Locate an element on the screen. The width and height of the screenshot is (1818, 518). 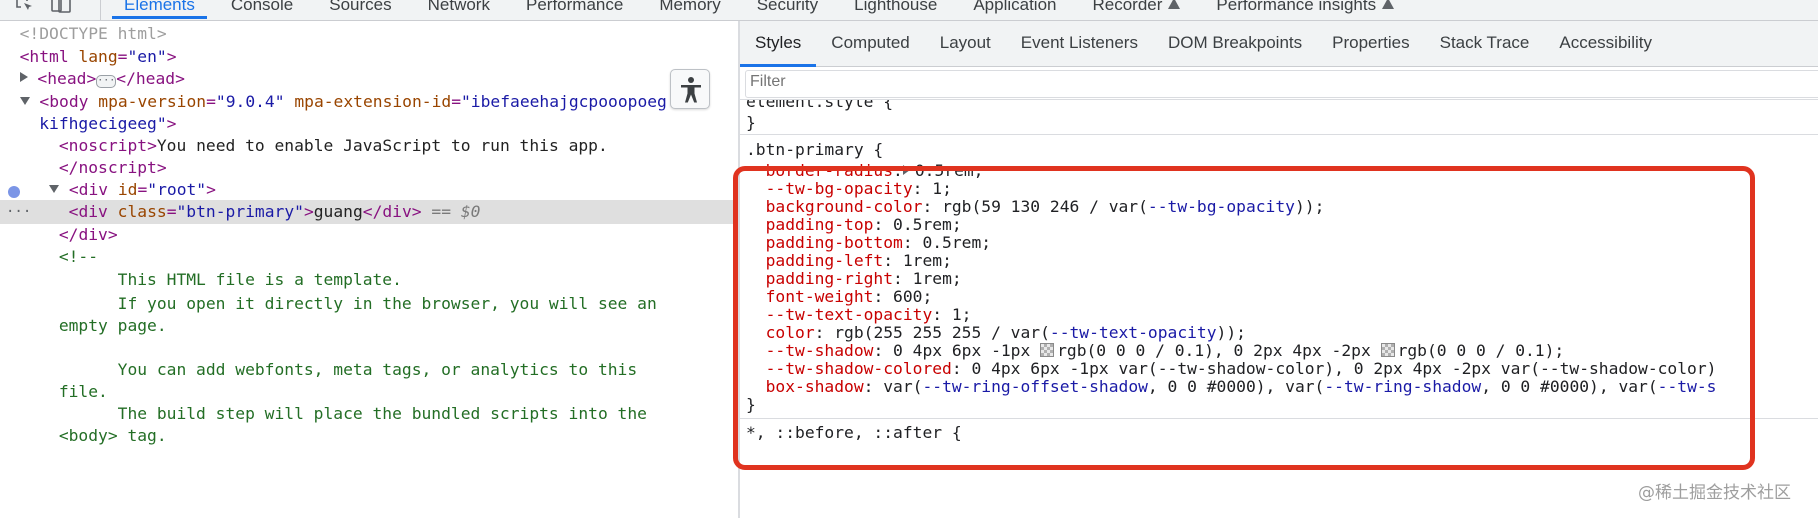
comment-text: empty page. is located at coordinates (112, 325).